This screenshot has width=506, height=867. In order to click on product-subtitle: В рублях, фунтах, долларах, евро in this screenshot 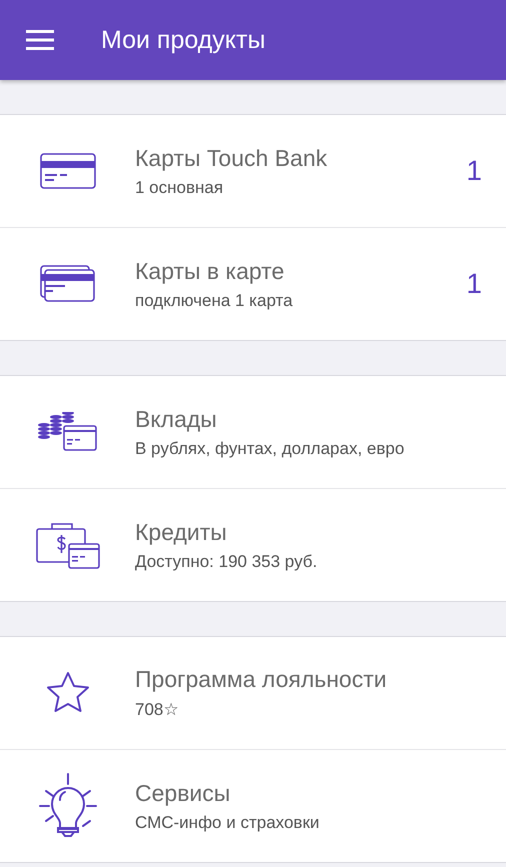, I will do `click(270, 448)`.